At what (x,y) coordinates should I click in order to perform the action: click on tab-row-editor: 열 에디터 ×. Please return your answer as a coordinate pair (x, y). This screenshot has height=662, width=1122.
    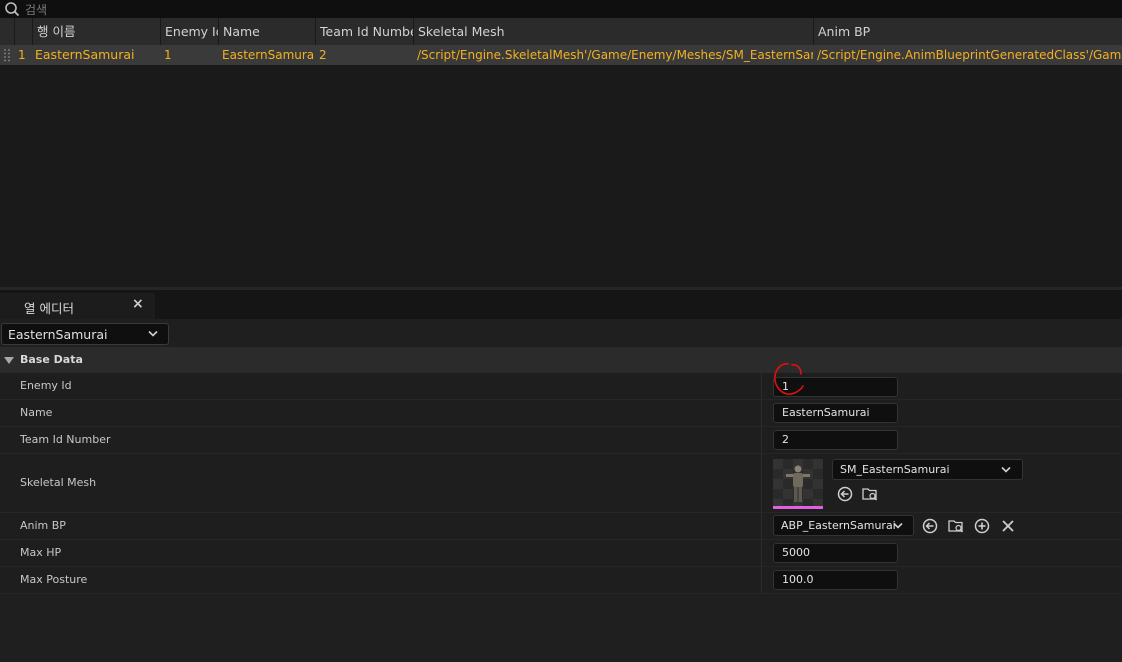
    Looking at the image, I should click on (77, 306).